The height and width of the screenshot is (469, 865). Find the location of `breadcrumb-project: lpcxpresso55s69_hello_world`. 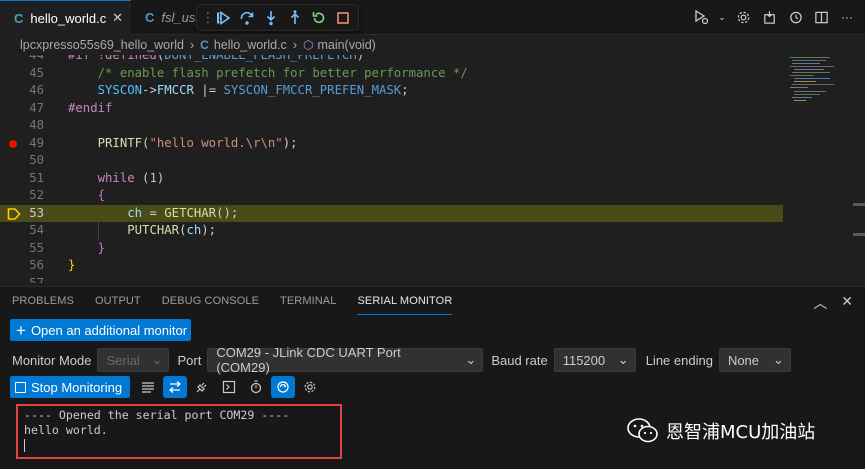

breadcrumb-project: lpcxpresso55s69_hello_world is located at coordinates (102, 45).